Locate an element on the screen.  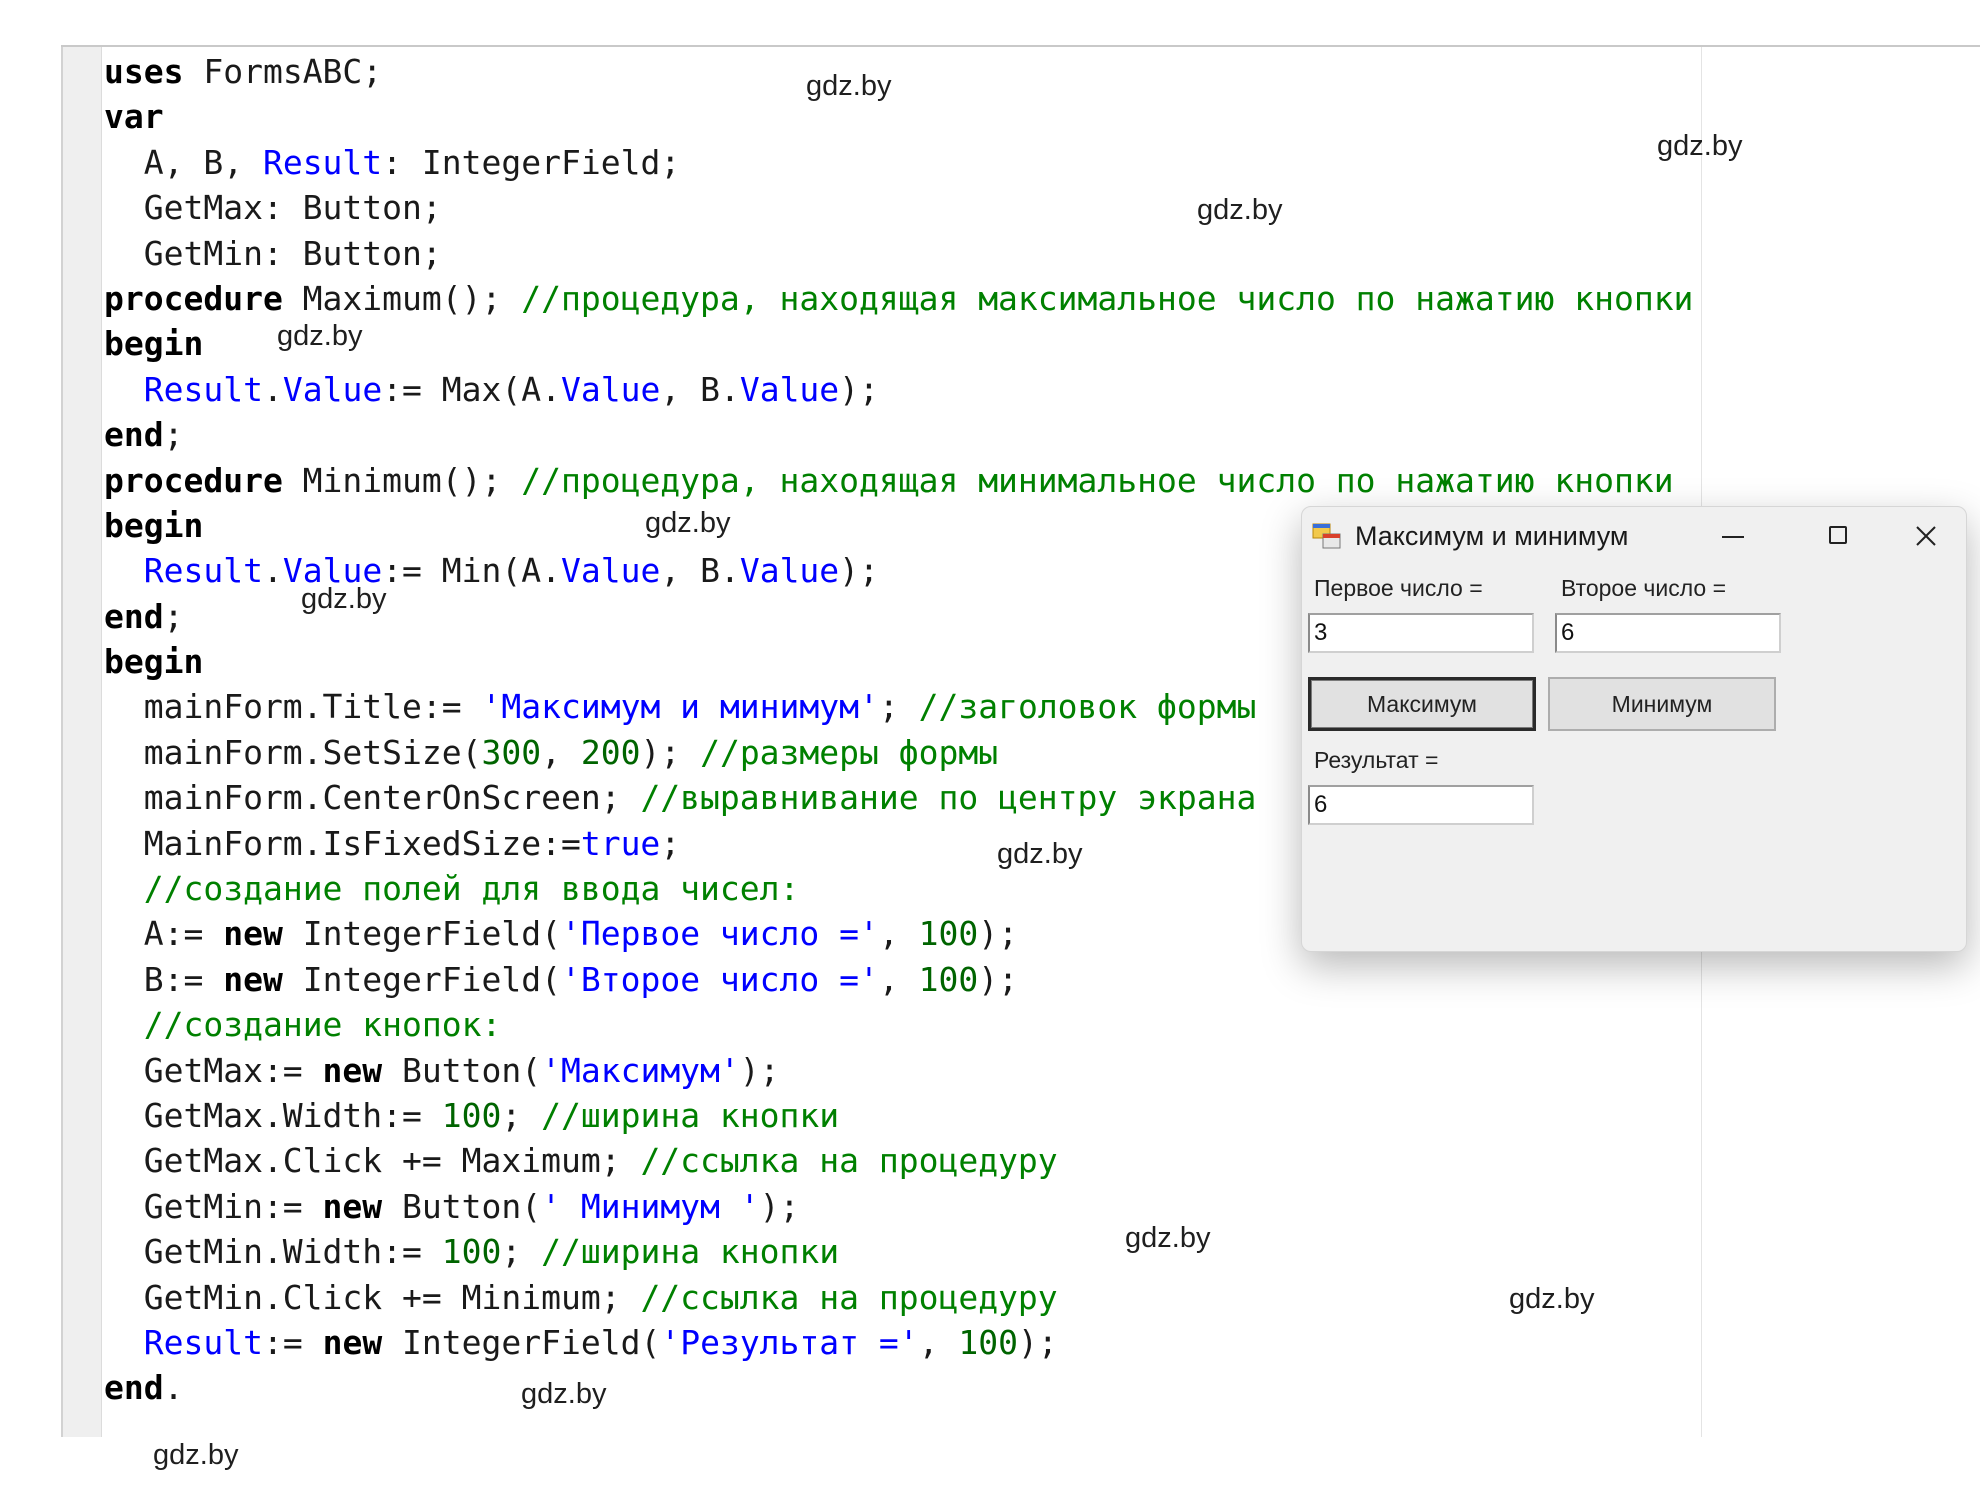
code-token: GetMax.Click += Maximum; is located at coordinates (372, 1161).